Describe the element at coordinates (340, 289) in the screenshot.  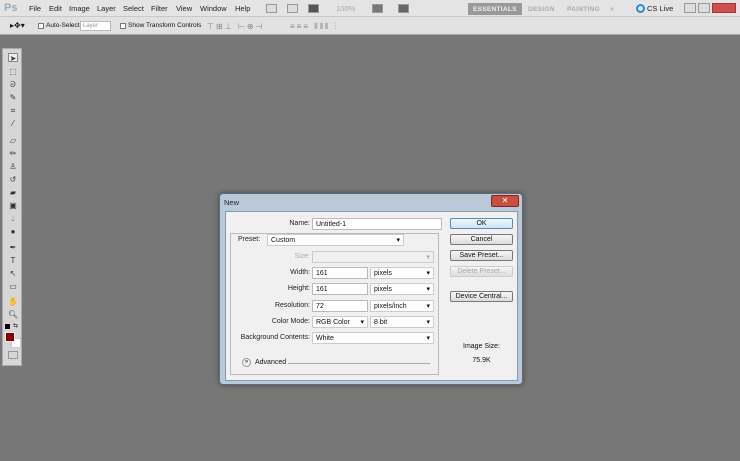
I see `height-input: 161` at that location.